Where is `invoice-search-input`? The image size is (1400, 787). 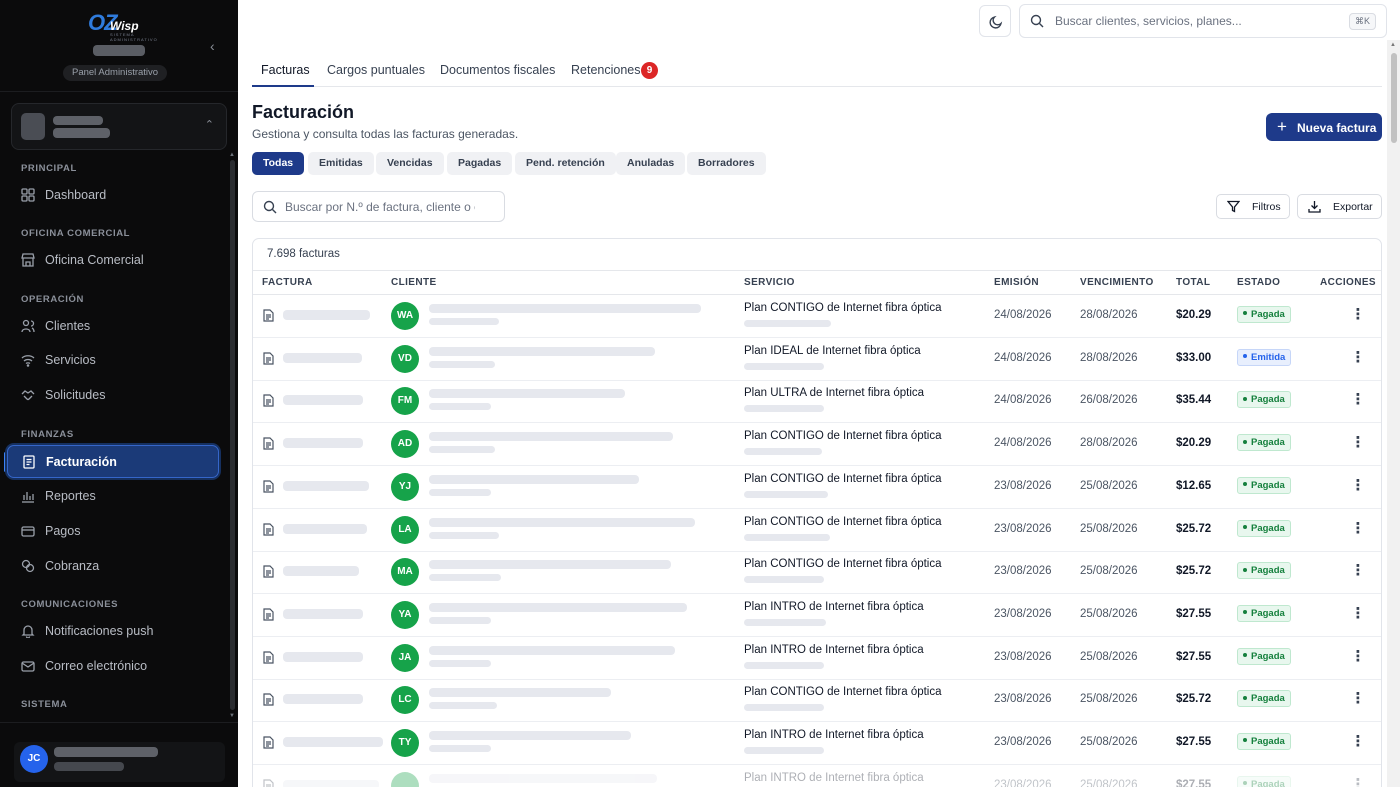 invoice-search-input is located at coordinates (380, 207).